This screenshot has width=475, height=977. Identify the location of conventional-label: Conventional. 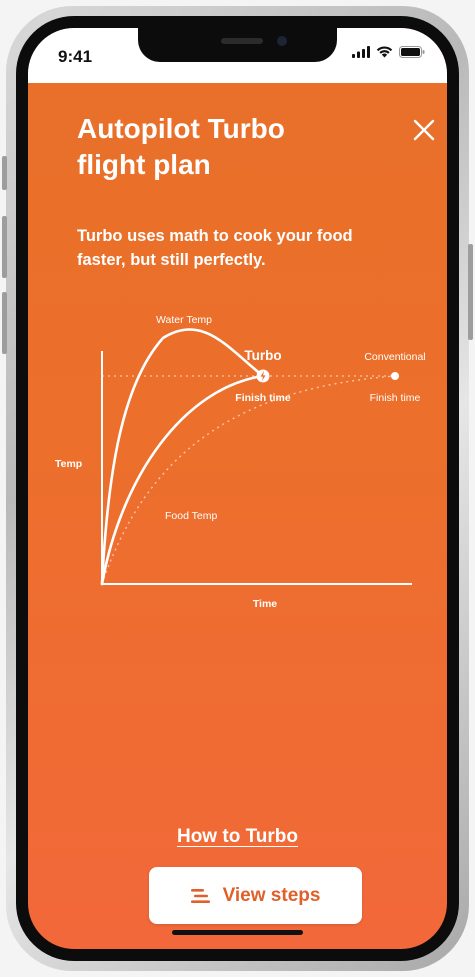
(394, 357).